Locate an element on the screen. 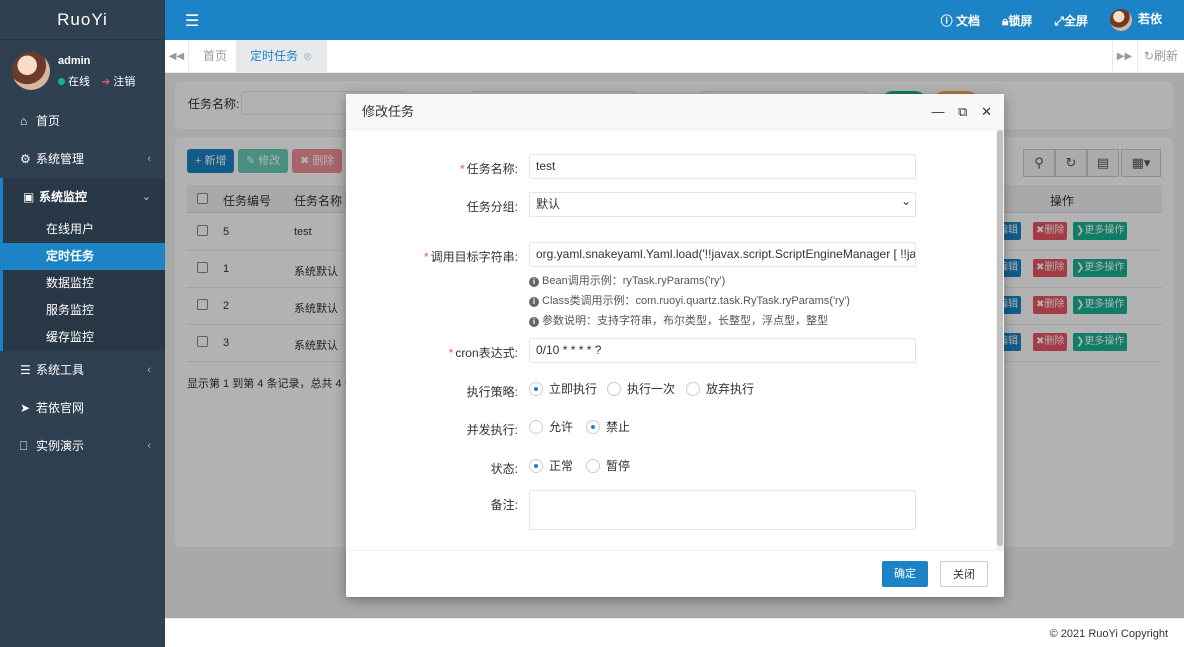 This screenshot has height=647, width=1184. tab-scheduled-tasks: 定时任务 ⊗ is located at coordinates (282, 56).